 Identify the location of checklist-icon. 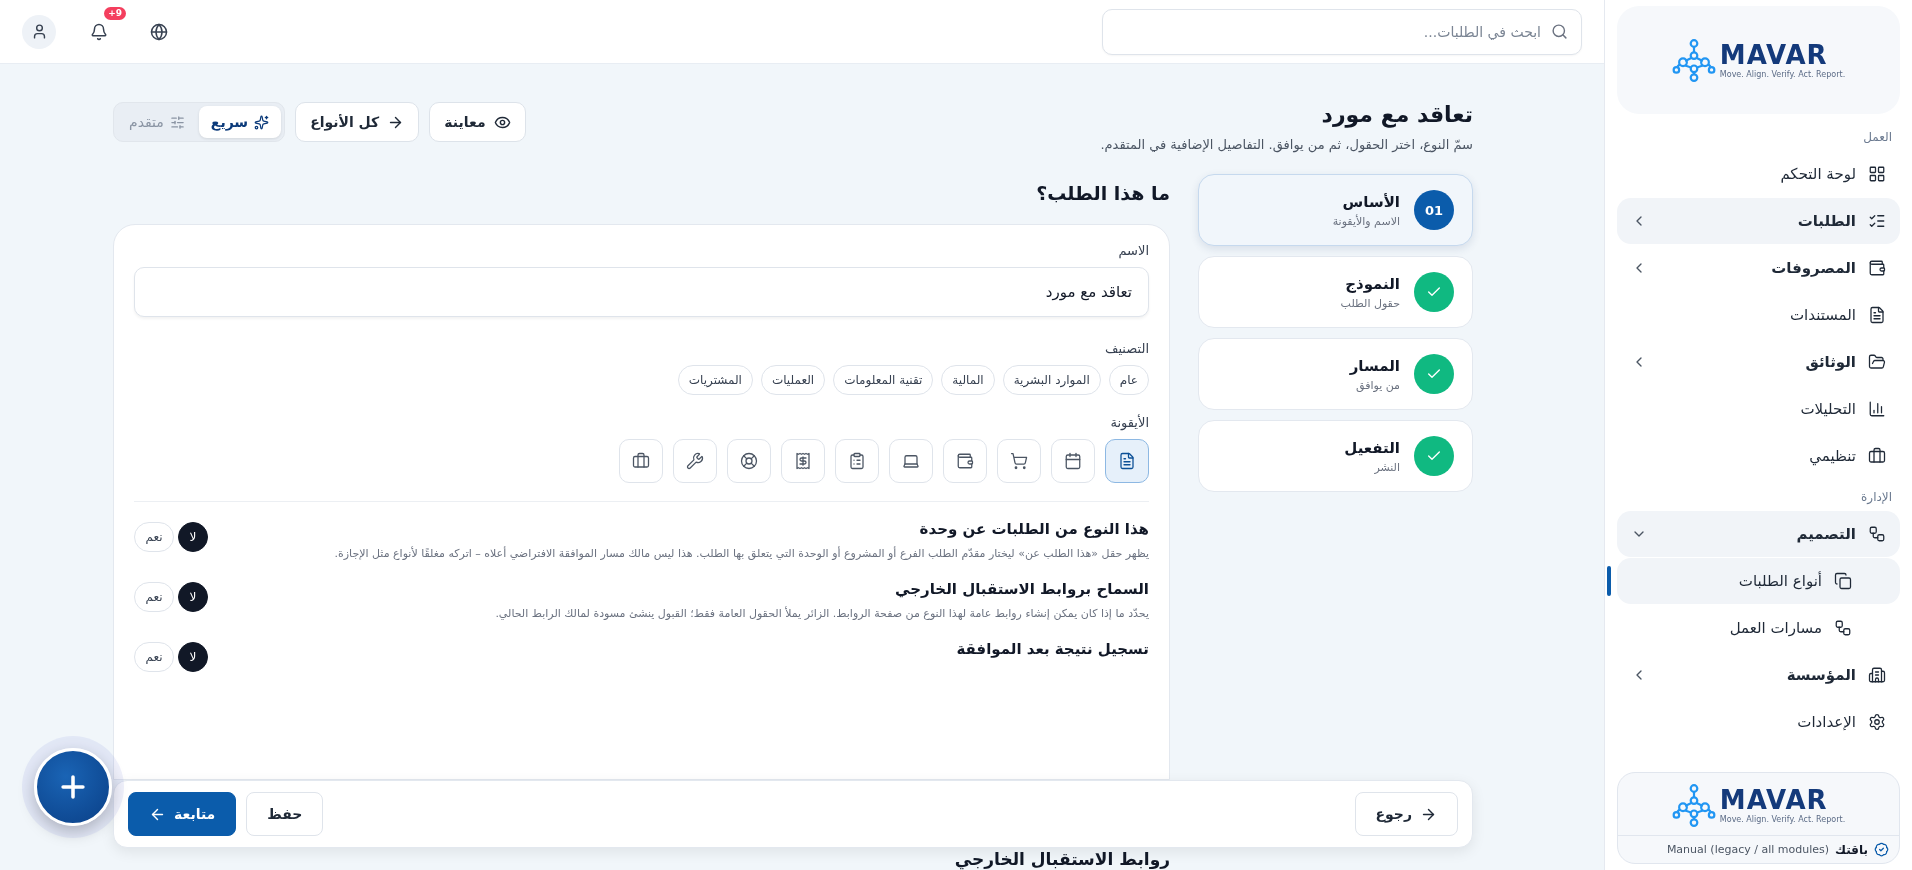
(1877, 221).